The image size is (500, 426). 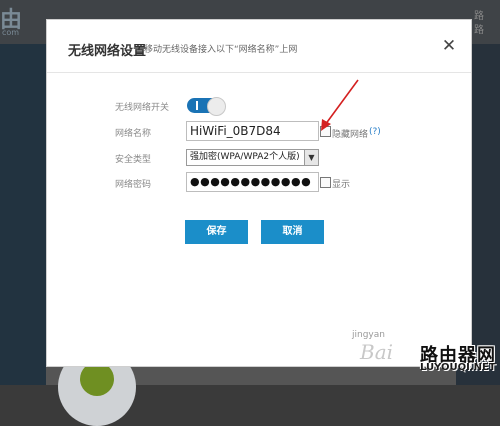 What do you see at coordinates (341, 185) in the screenshot?
I see `show-password-label: 显示` at bounding box center [341, 185].